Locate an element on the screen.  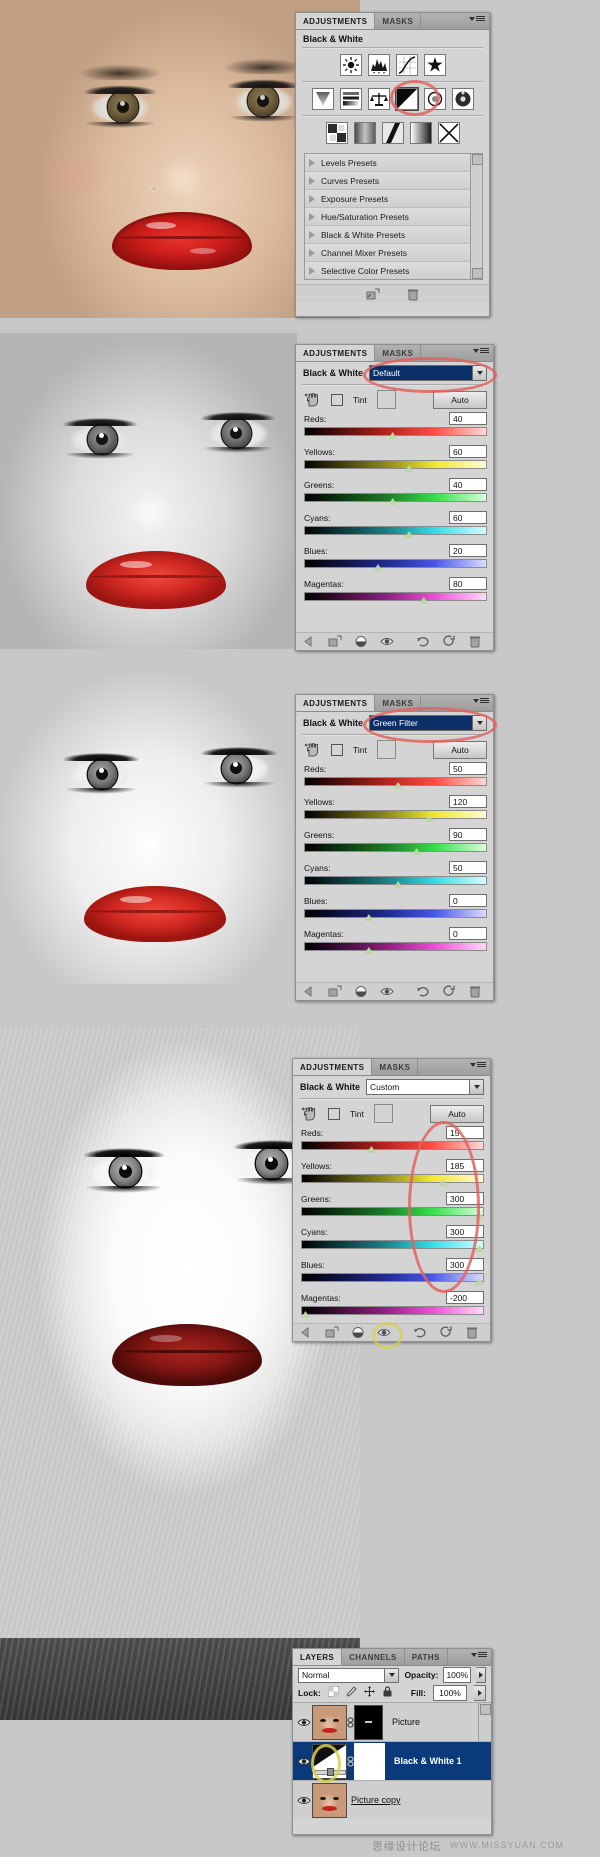
scroll-down-button is located at coordinates (477, 273).